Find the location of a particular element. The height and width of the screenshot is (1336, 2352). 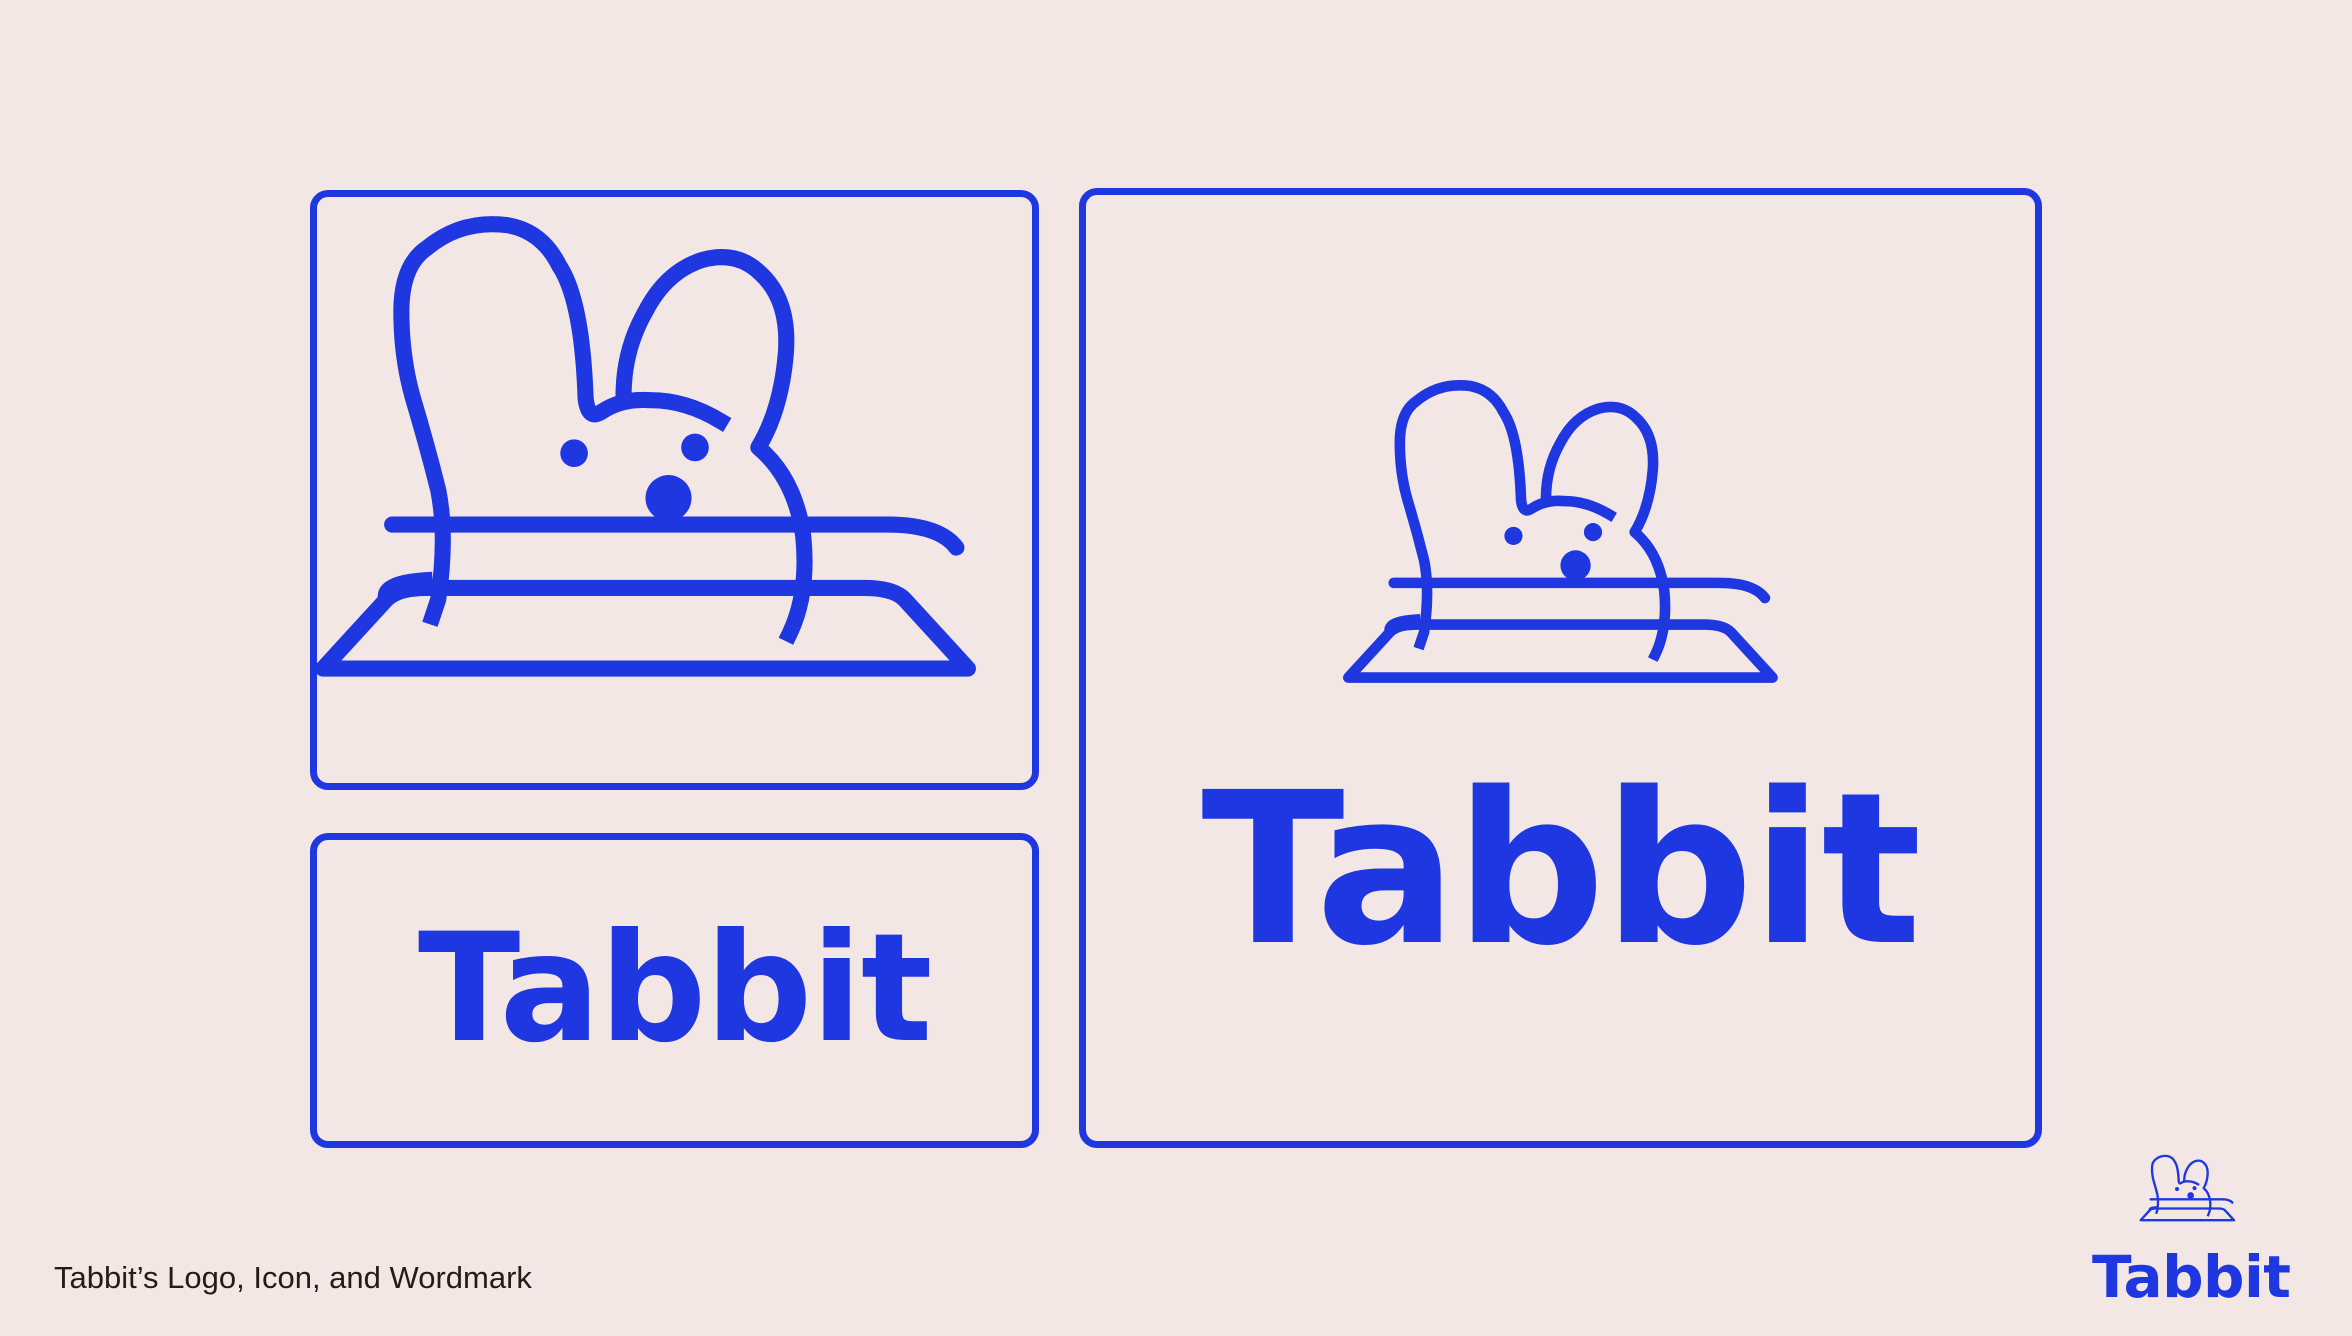

caption: Tabbit’s Logo, Icon, and Wordmark is located at coordinates (293, 1277).